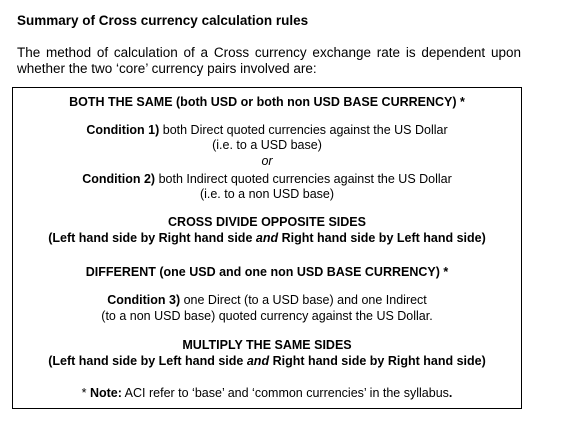 Image resolution: width=572 pixels, height=425 pixels. Describe the element at coordinates (382, 238) in the screenshot. I see `rule-1-part-2: Right hand side by Left hand side)` at that location.